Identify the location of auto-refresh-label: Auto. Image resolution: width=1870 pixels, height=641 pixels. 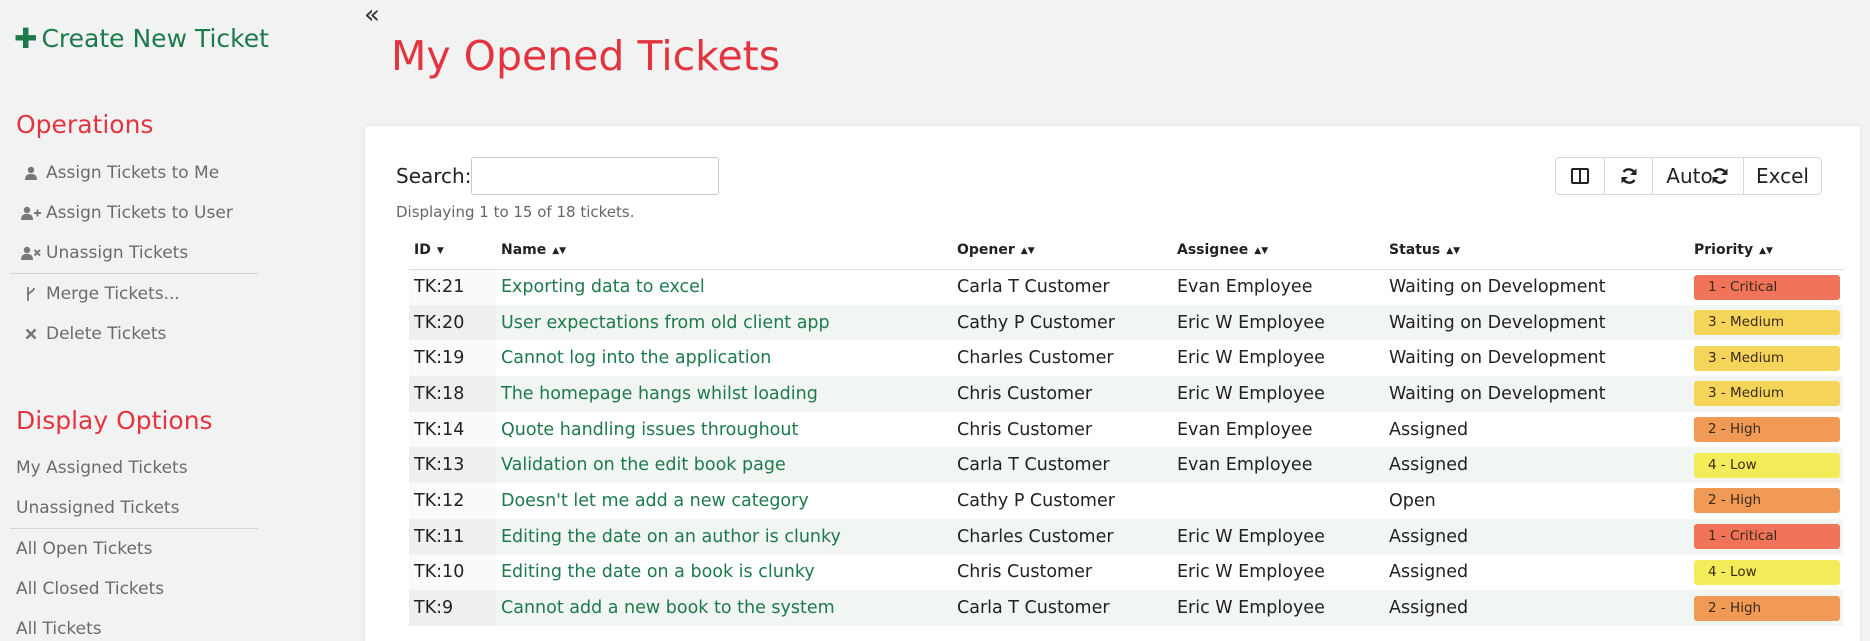
(1689, 176).